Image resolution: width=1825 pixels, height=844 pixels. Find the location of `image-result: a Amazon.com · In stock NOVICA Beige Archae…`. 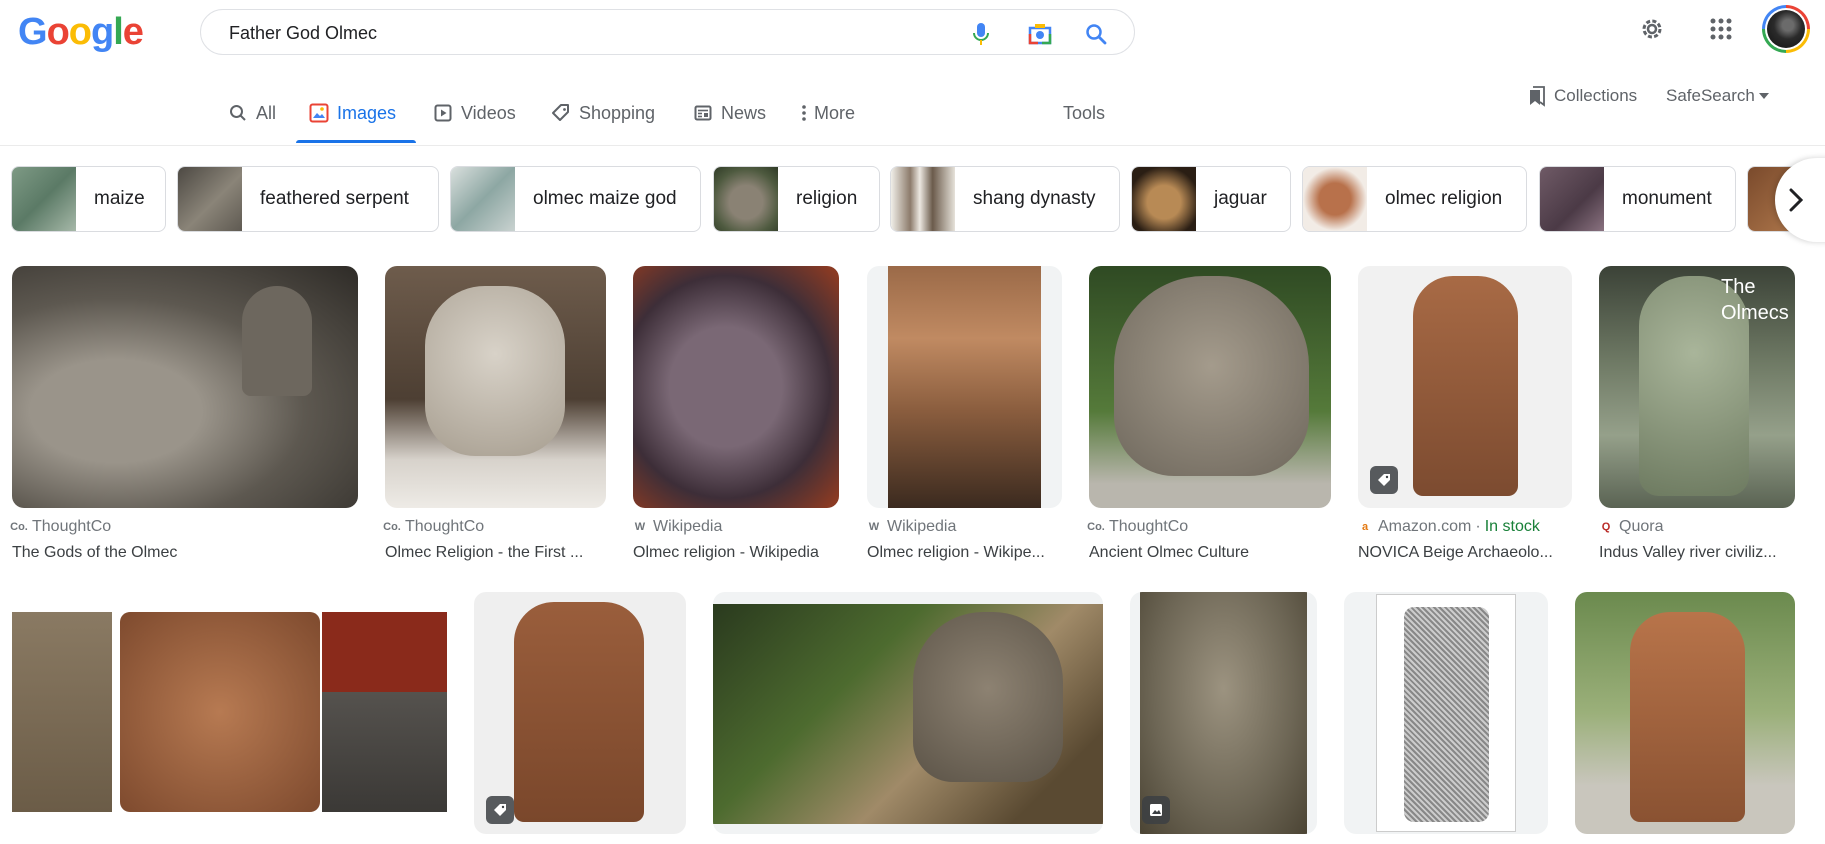

image-result: a Amazon.com · In stock NOVICA Beige Archae… is located at coordinates (1465, 417).